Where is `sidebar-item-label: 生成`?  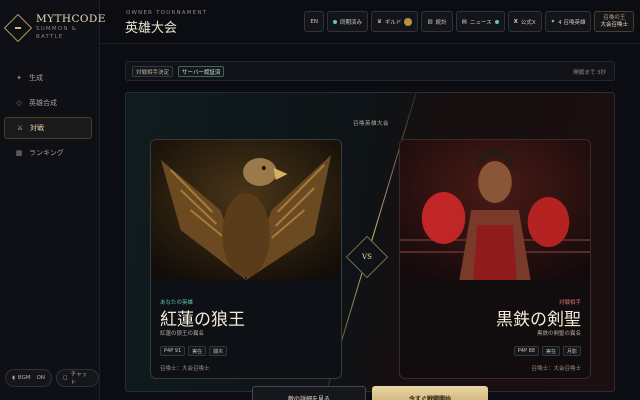 sidebar-item-label: 生成 is located at coordinates (36, 78).